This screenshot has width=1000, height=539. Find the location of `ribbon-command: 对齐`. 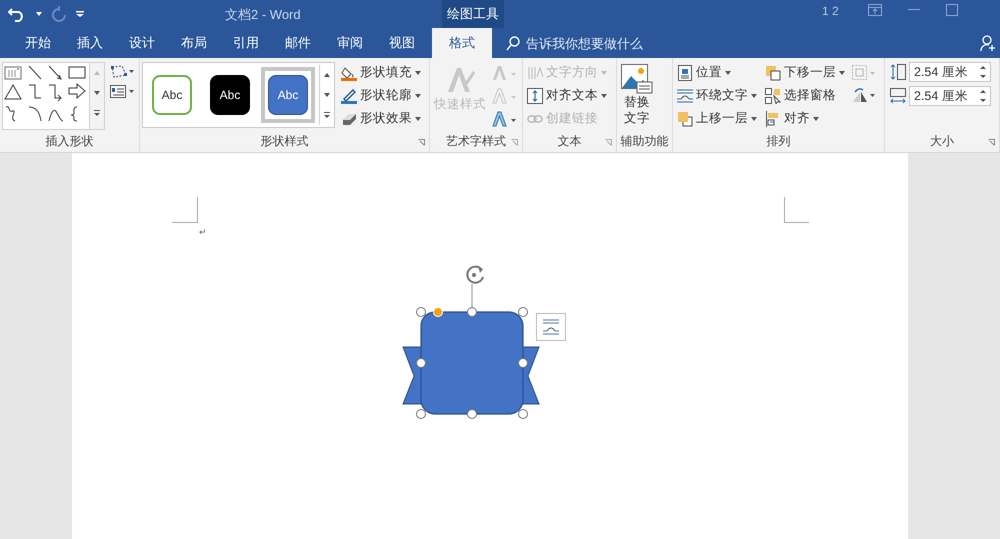

ribbon-command: 对齐 is located at coordinates (805, 118).